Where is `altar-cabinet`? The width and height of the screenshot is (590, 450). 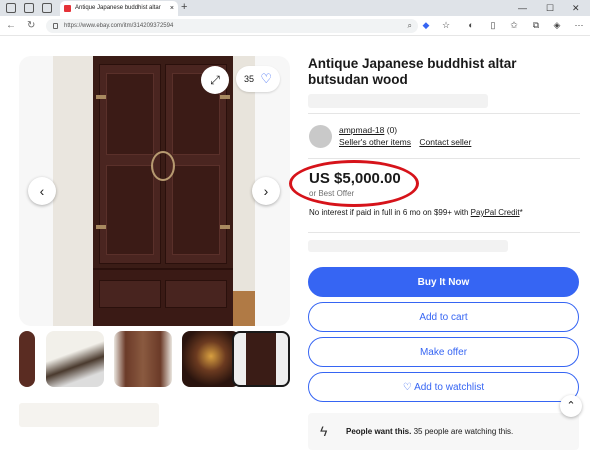
altar-cabinet is located at coordinates (163, 191).